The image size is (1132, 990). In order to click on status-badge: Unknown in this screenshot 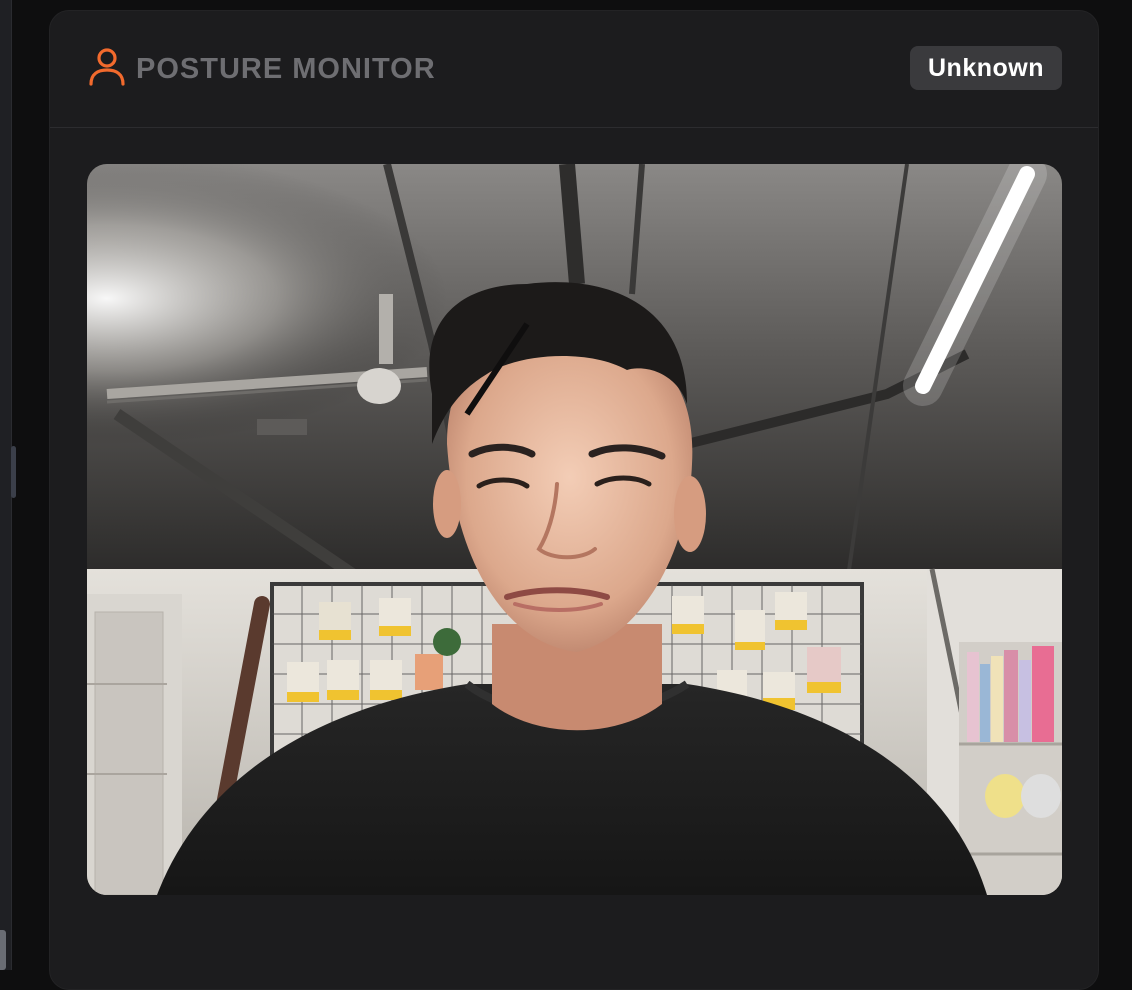, I will do `click(986, 68)`.